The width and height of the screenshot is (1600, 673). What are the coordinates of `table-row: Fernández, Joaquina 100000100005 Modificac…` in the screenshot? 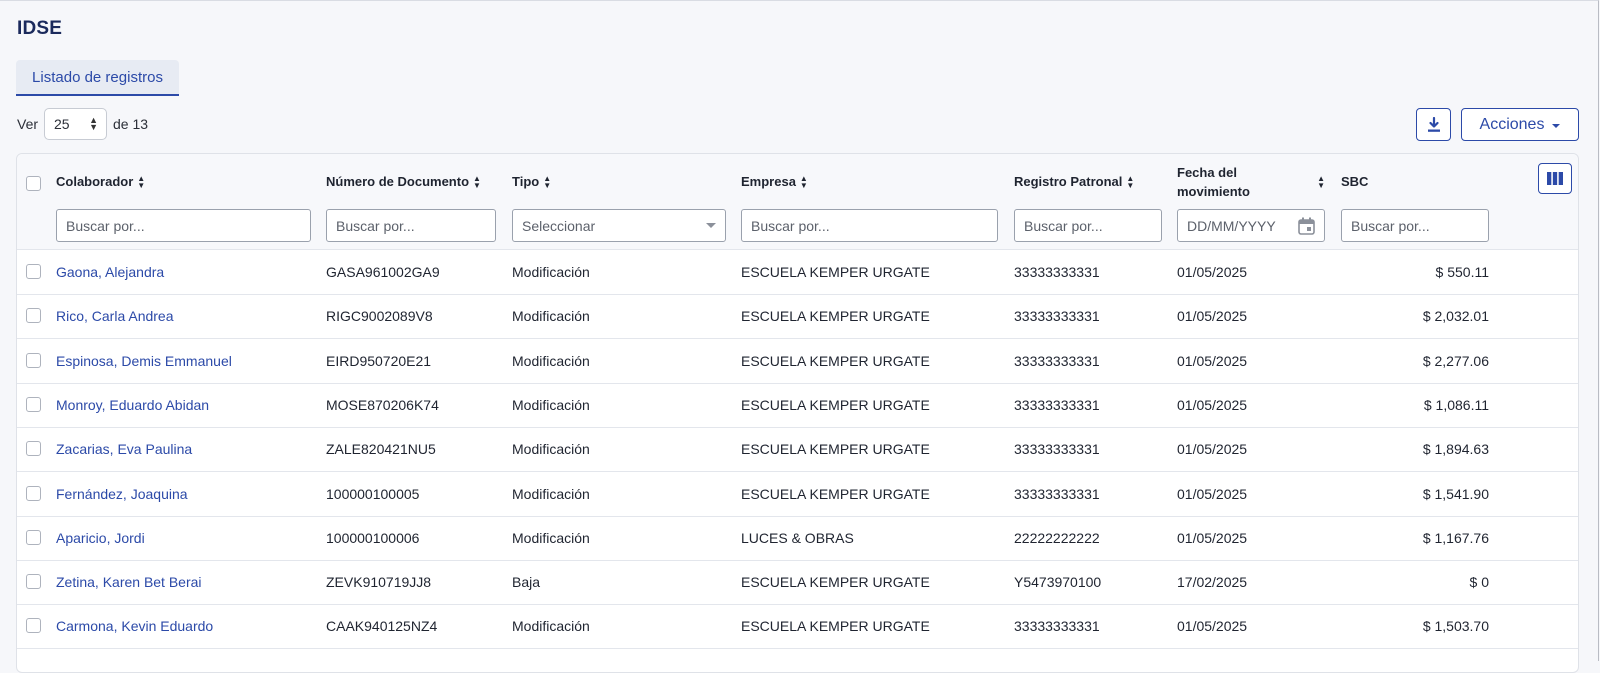 It's located at (797, 494).